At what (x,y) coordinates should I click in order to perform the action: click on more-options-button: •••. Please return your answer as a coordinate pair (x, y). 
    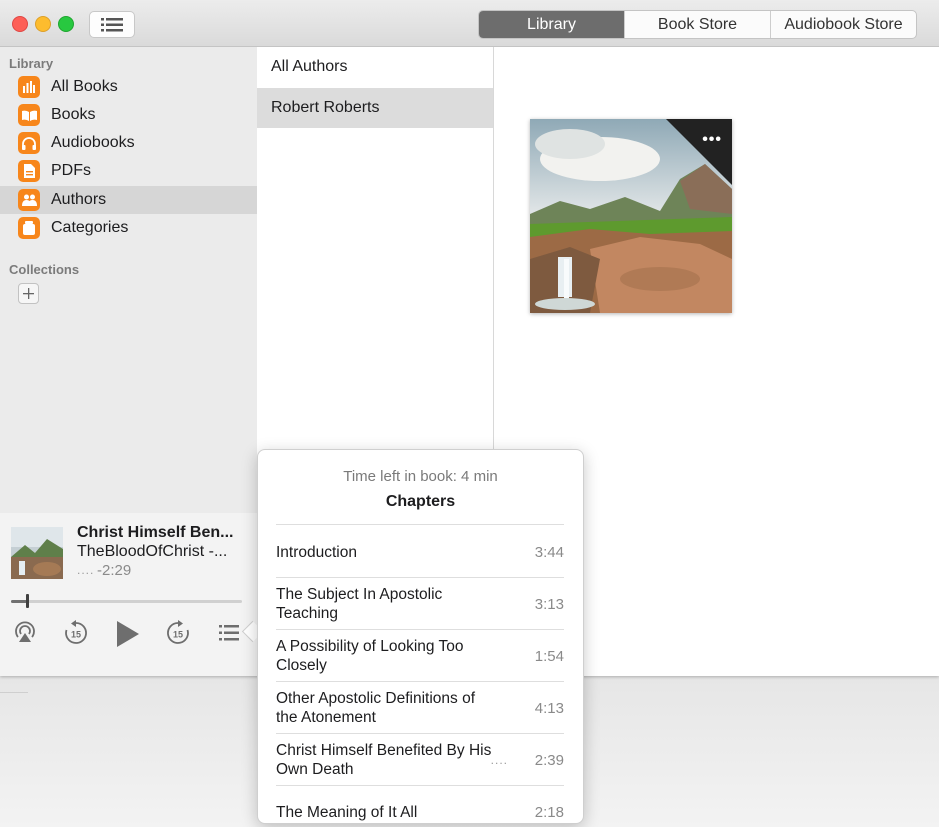
    Looking at the image, I should click on (712, 140).